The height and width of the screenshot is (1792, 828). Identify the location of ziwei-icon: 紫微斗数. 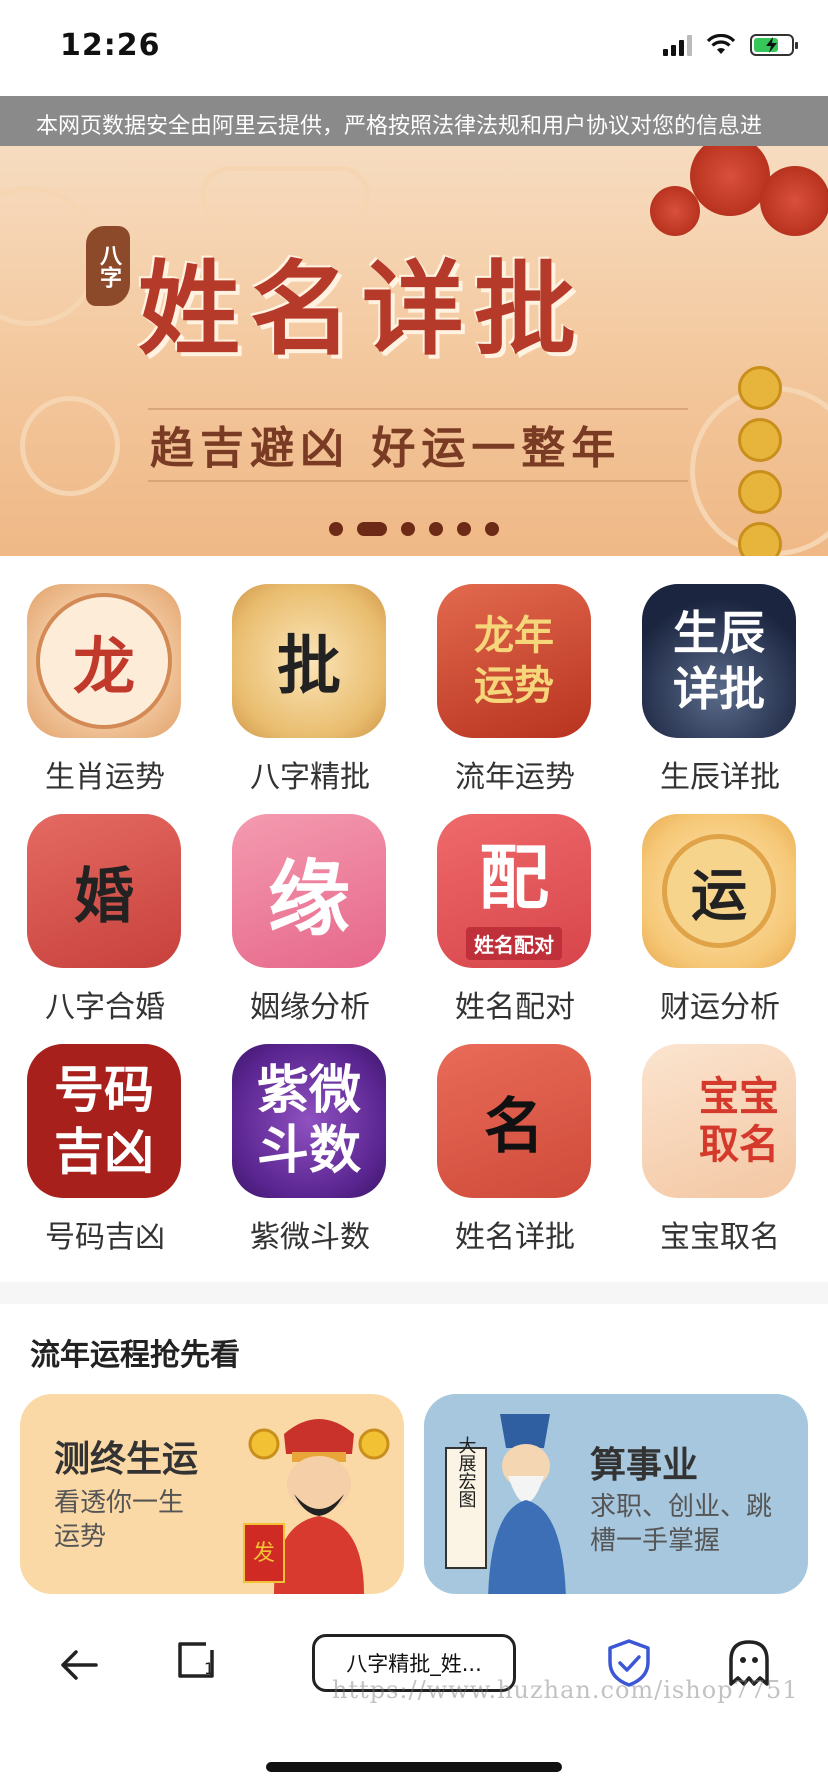
(309, 1121).